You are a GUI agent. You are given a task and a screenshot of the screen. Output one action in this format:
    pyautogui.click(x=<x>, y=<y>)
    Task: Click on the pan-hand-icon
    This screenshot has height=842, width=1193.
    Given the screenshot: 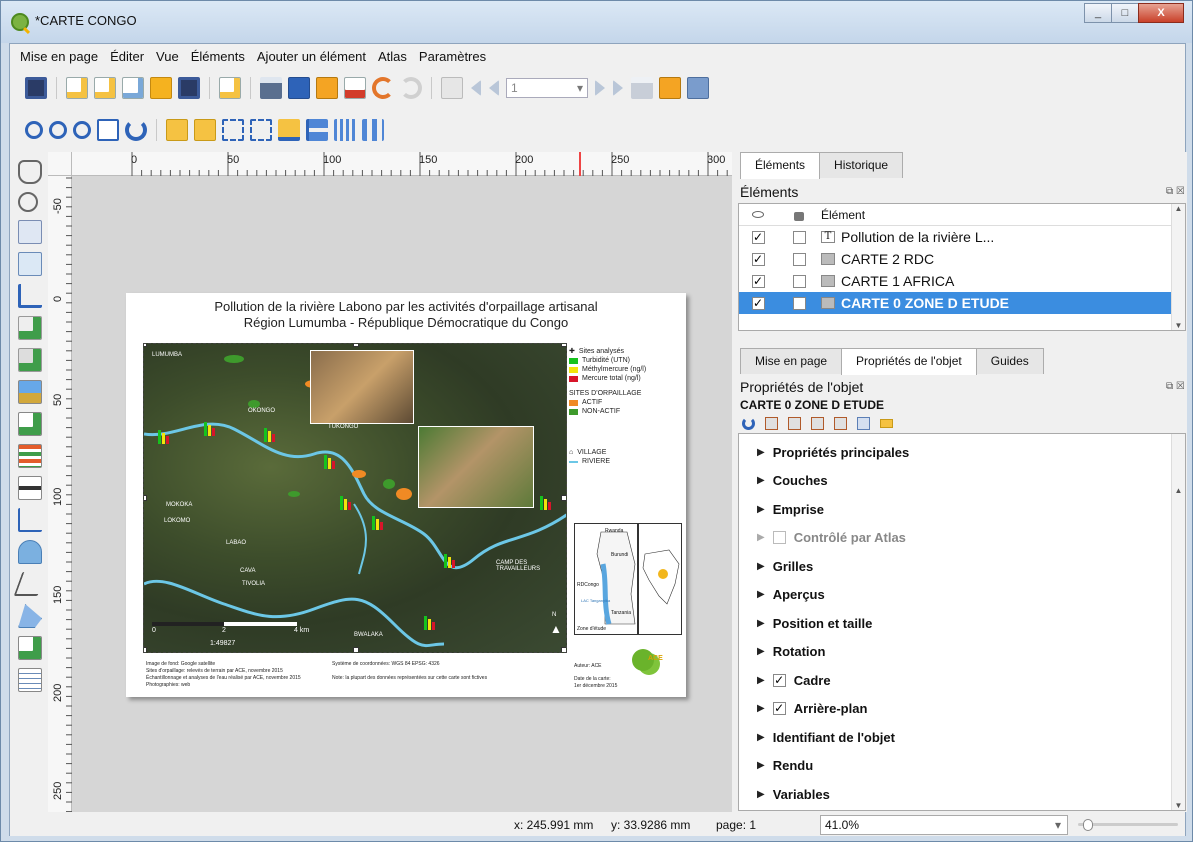 What is the action you would take?
    pyautogui.click(x=30, y=172)
    